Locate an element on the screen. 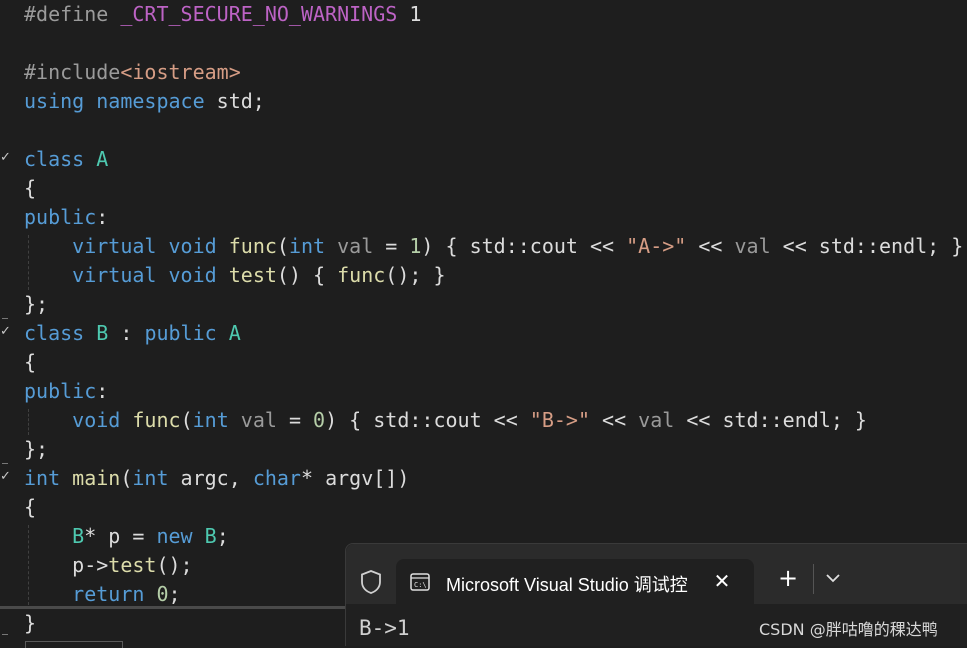  code-token: * argv[]) is located at coordinates (355, 478).